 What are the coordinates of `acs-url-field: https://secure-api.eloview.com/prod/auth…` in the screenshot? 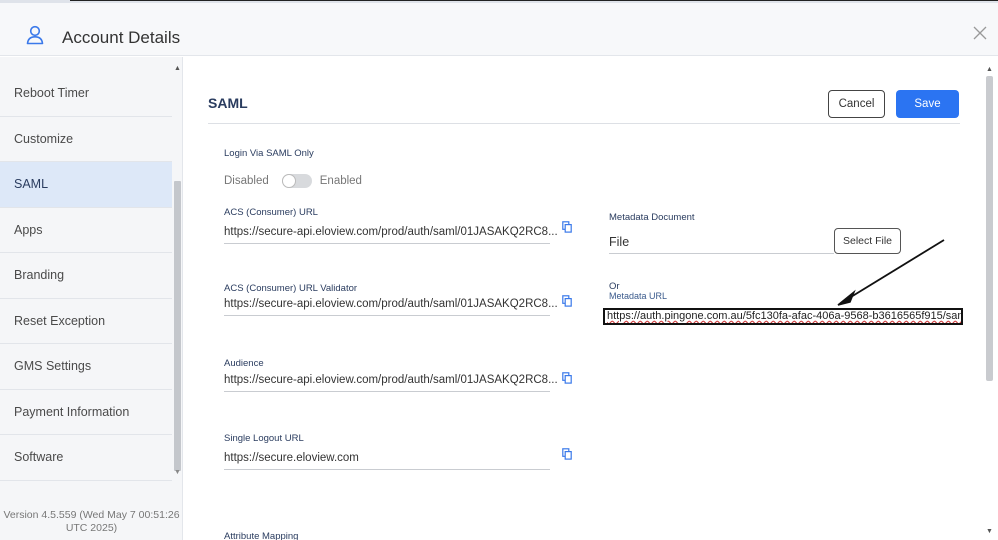 It's located at (391, 232).